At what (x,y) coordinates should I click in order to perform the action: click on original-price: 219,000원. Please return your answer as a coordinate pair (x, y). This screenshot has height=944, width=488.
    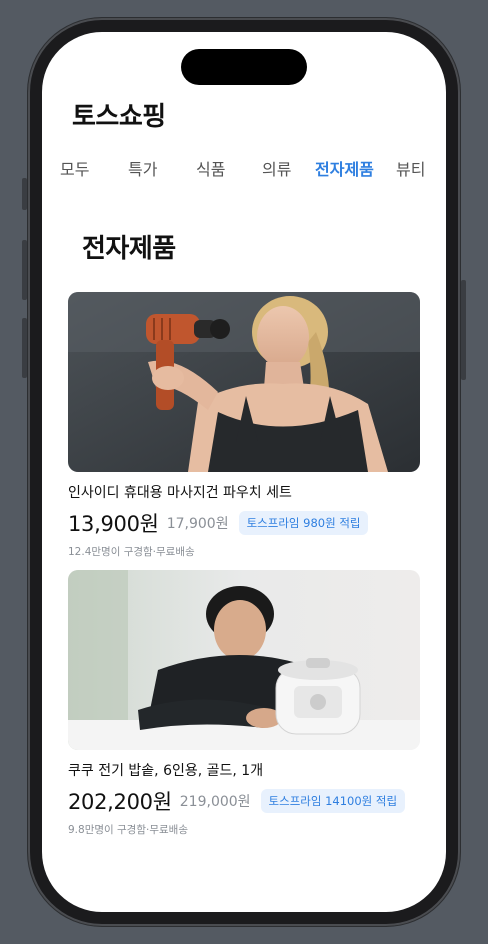
    Looking at the image, I should click on (215, 802).